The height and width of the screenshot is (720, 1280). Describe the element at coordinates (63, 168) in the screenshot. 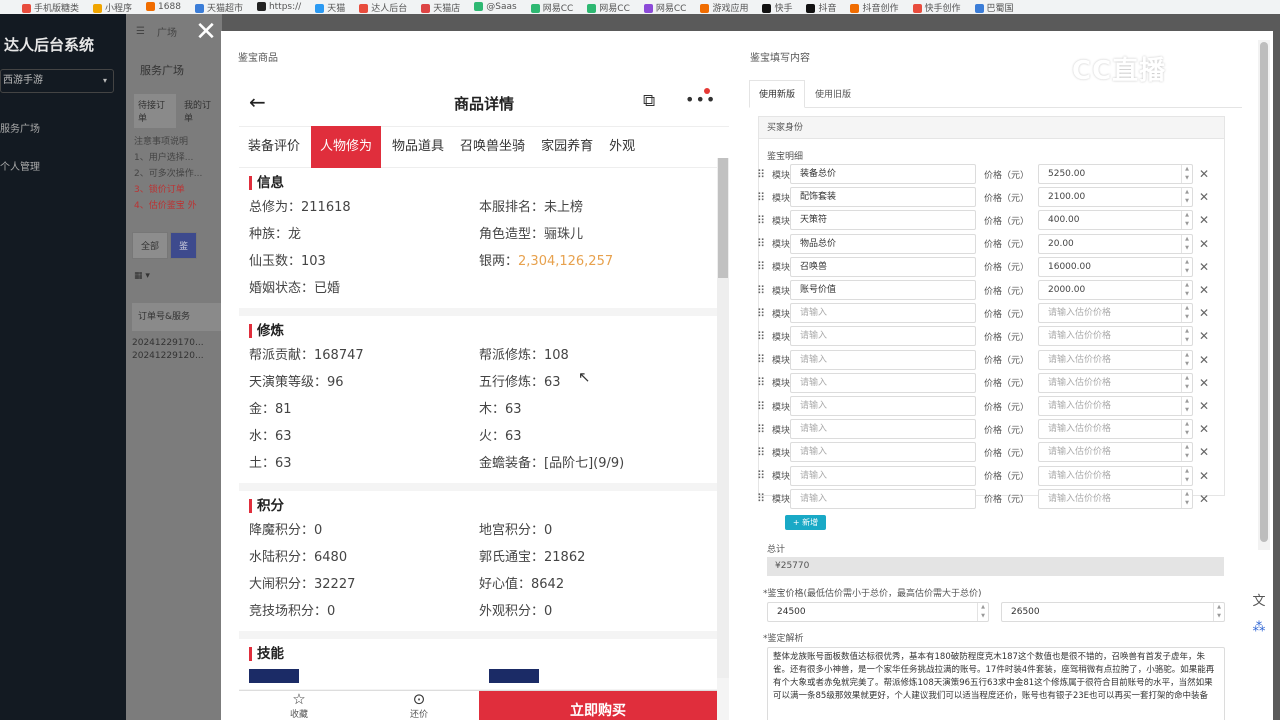

I see `menu-item-personal: 个人管理` at that location.